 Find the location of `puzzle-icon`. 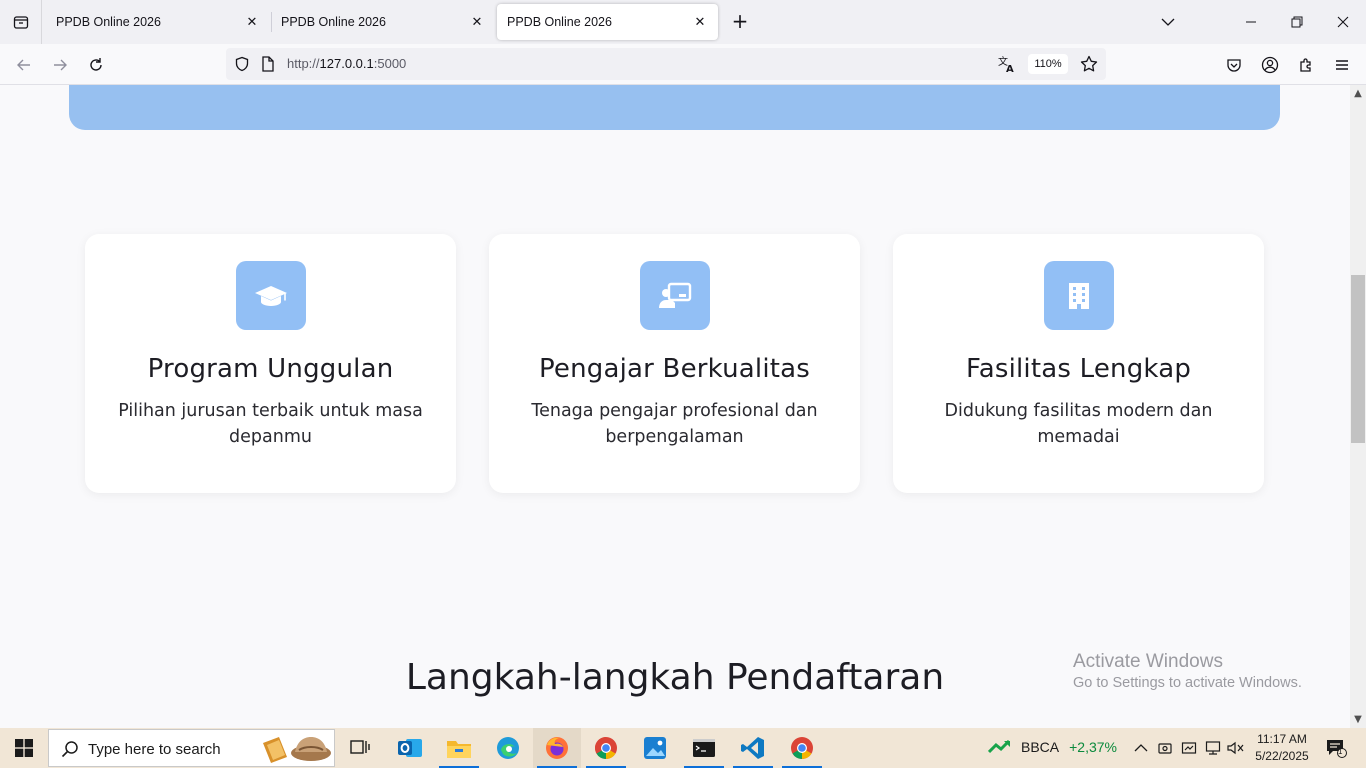

puzzle-icon is located at coordinates (1305, 65).